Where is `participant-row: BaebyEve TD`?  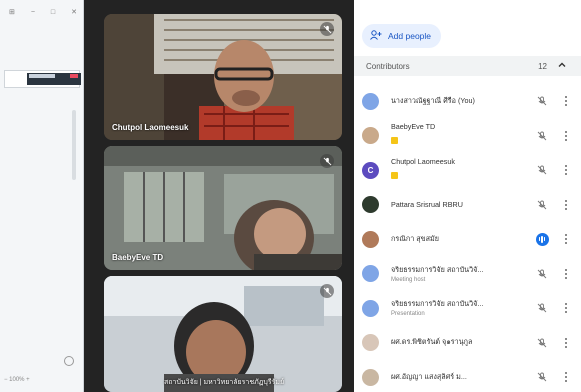
participant-row: BaebyEve TD is located at coordinates (467, 136).